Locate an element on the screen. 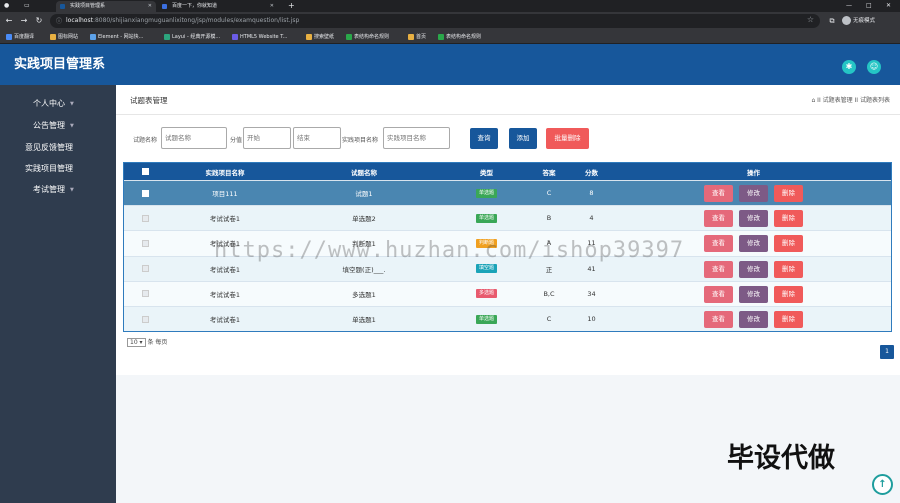 The image size is (900, 503). arrow-up-icon: ↑ is located at coordinates (882, 484).